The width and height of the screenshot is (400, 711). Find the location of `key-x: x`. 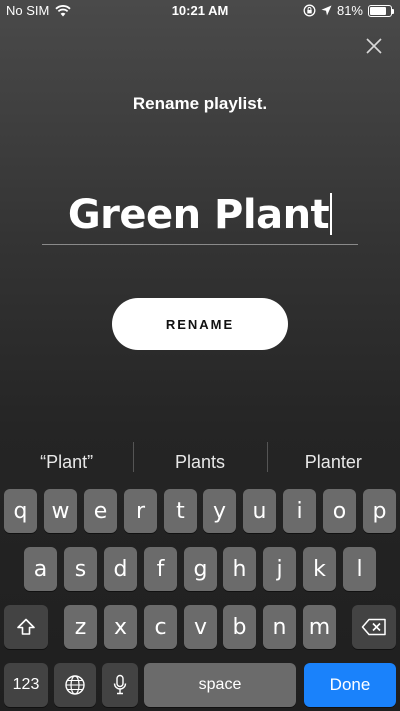

key-x: x is located at coordinates (120, 627).